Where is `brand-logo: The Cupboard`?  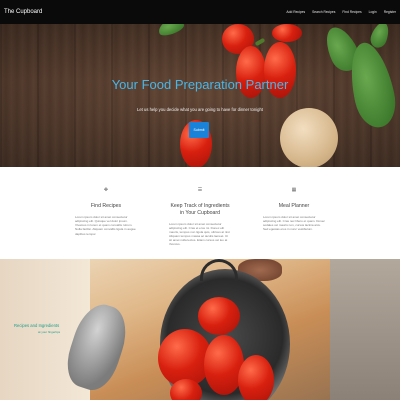
brand-logo: The Cupboard is located at coordinates (23, 12).